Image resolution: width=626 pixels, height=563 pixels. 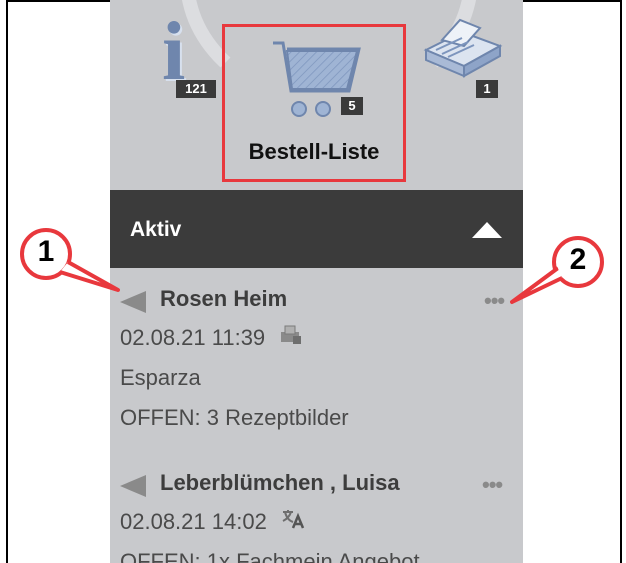 What do you see at coordinates (621, 281) in the screenshot?
I see `frame-border-right` at bounding box center [621, 281].